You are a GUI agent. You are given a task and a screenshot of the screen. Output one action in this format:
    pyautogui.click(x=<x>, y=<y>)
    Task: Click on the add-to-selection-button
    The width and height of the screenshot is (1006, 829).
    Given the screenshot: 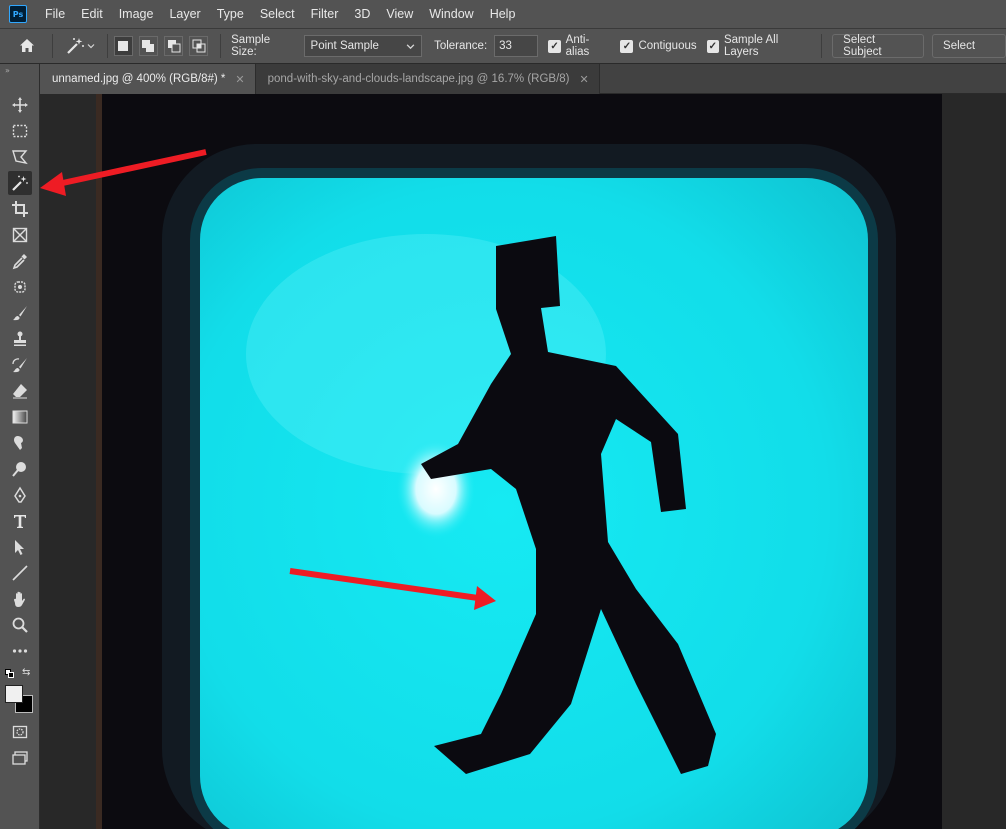 What is the action you would take?
    pyautogui.click(x=148, y=46)
    